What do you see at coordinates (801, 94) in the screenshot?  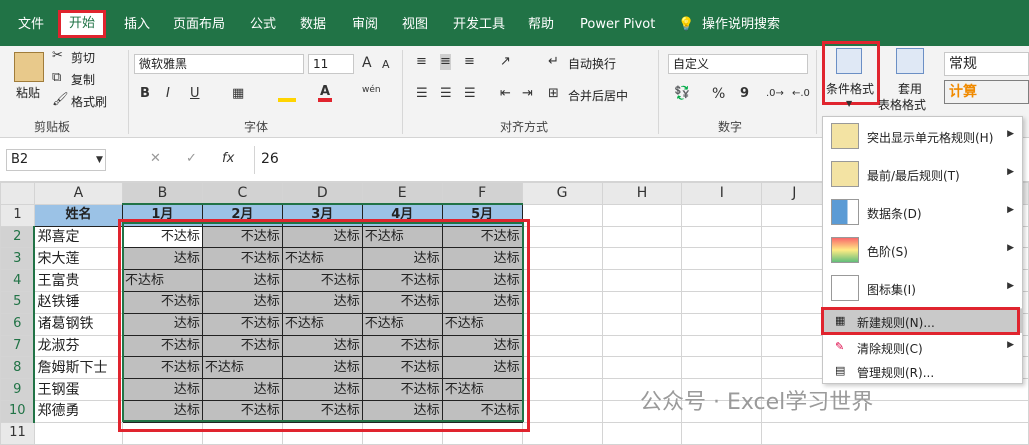 I see `decrease-decimal-icon: ←.0` at bounding box center [801, 94].